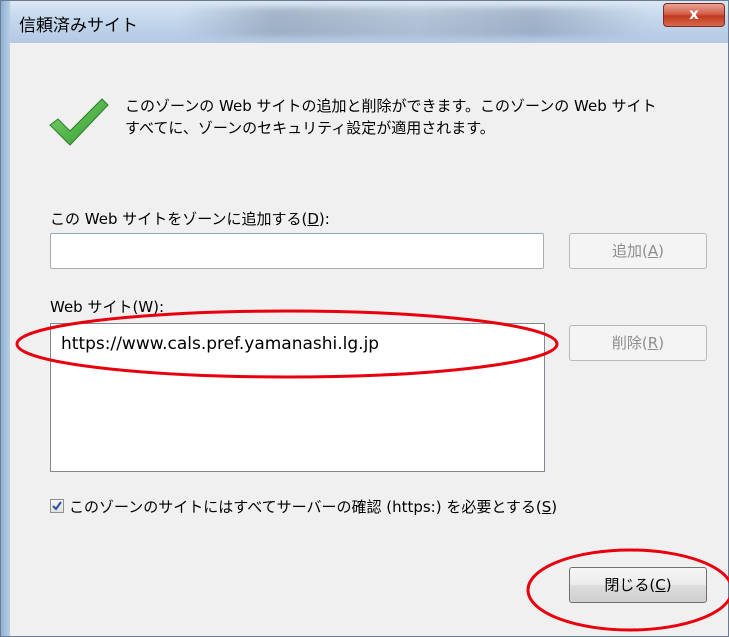  What do you see at coordinates (416, 22) in the screenshot?
I see `blurred-title-area` at bounding box center [416, 22].